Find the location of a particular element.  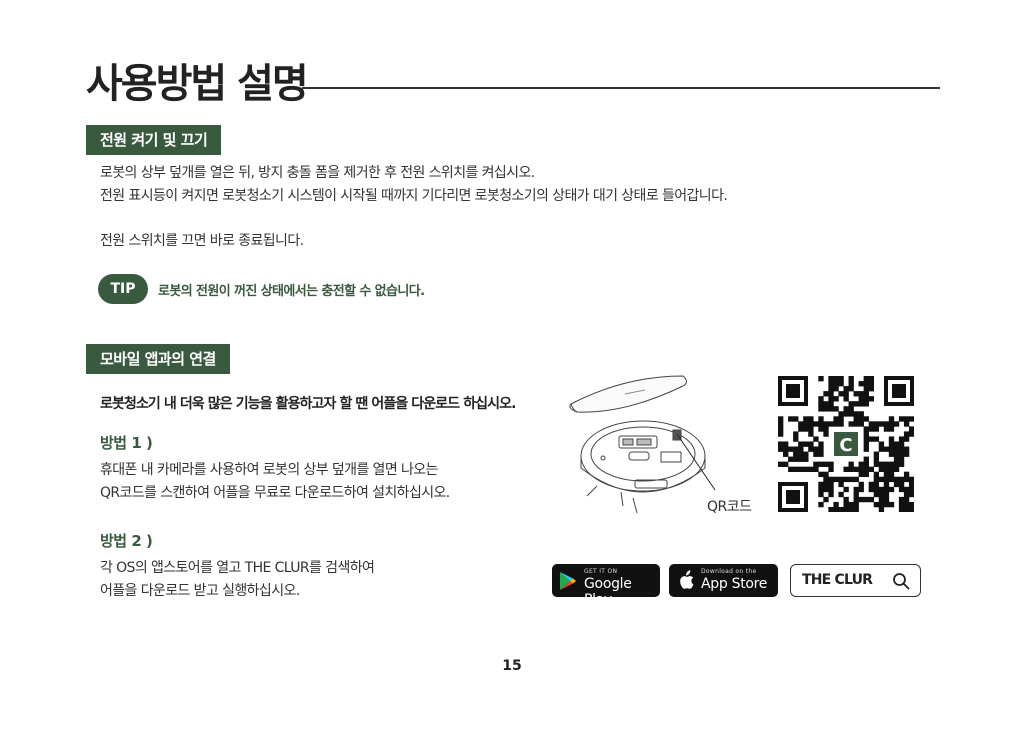

google-play-big-text: Google Play is located at coordinates (608, 592).